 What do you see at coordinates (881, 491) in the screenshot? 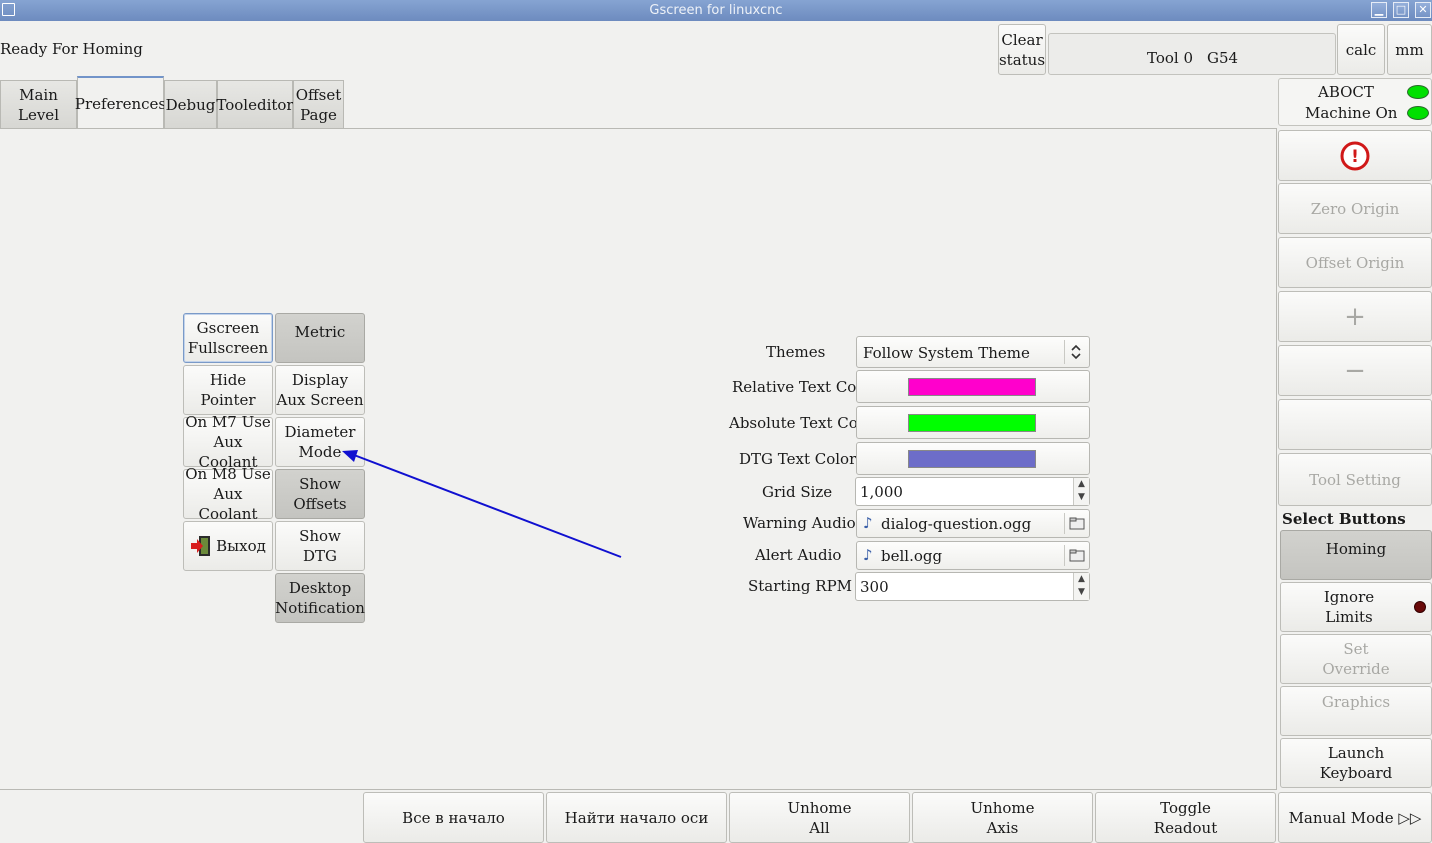
I see `grid-size-value: 1,000` at bounding box center [881, 491].